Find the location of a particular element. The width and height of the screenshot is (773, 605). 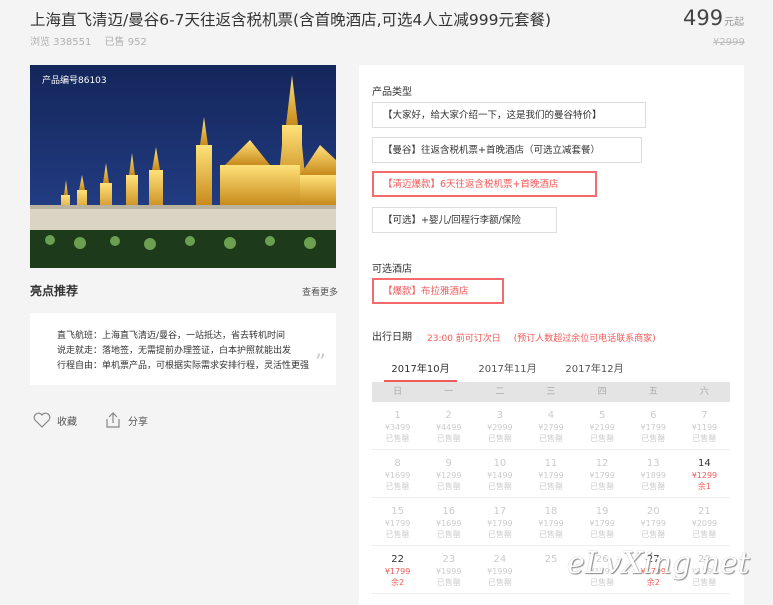

product-photo: 产品编号86103 is located at coordinates (183, 166).